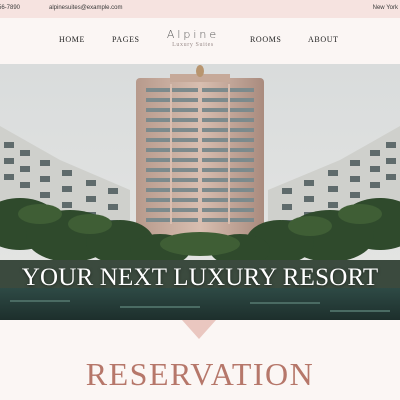  Describe the element at coordinates (85, 8) in the screenshot. I see `email-link: alpinesuites@example.com` at that location.